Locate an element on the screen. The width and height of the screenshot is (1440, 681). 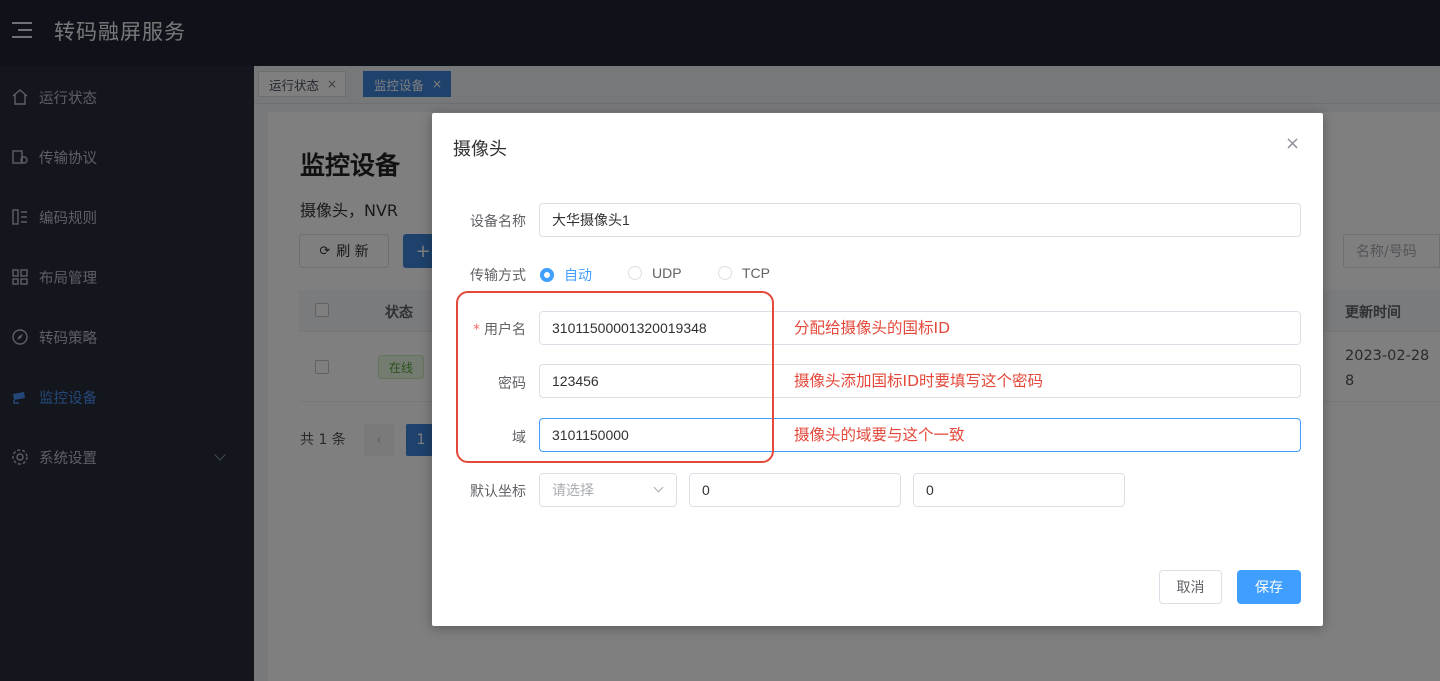
radio-label: UDP is located at coordinates (667, 273).